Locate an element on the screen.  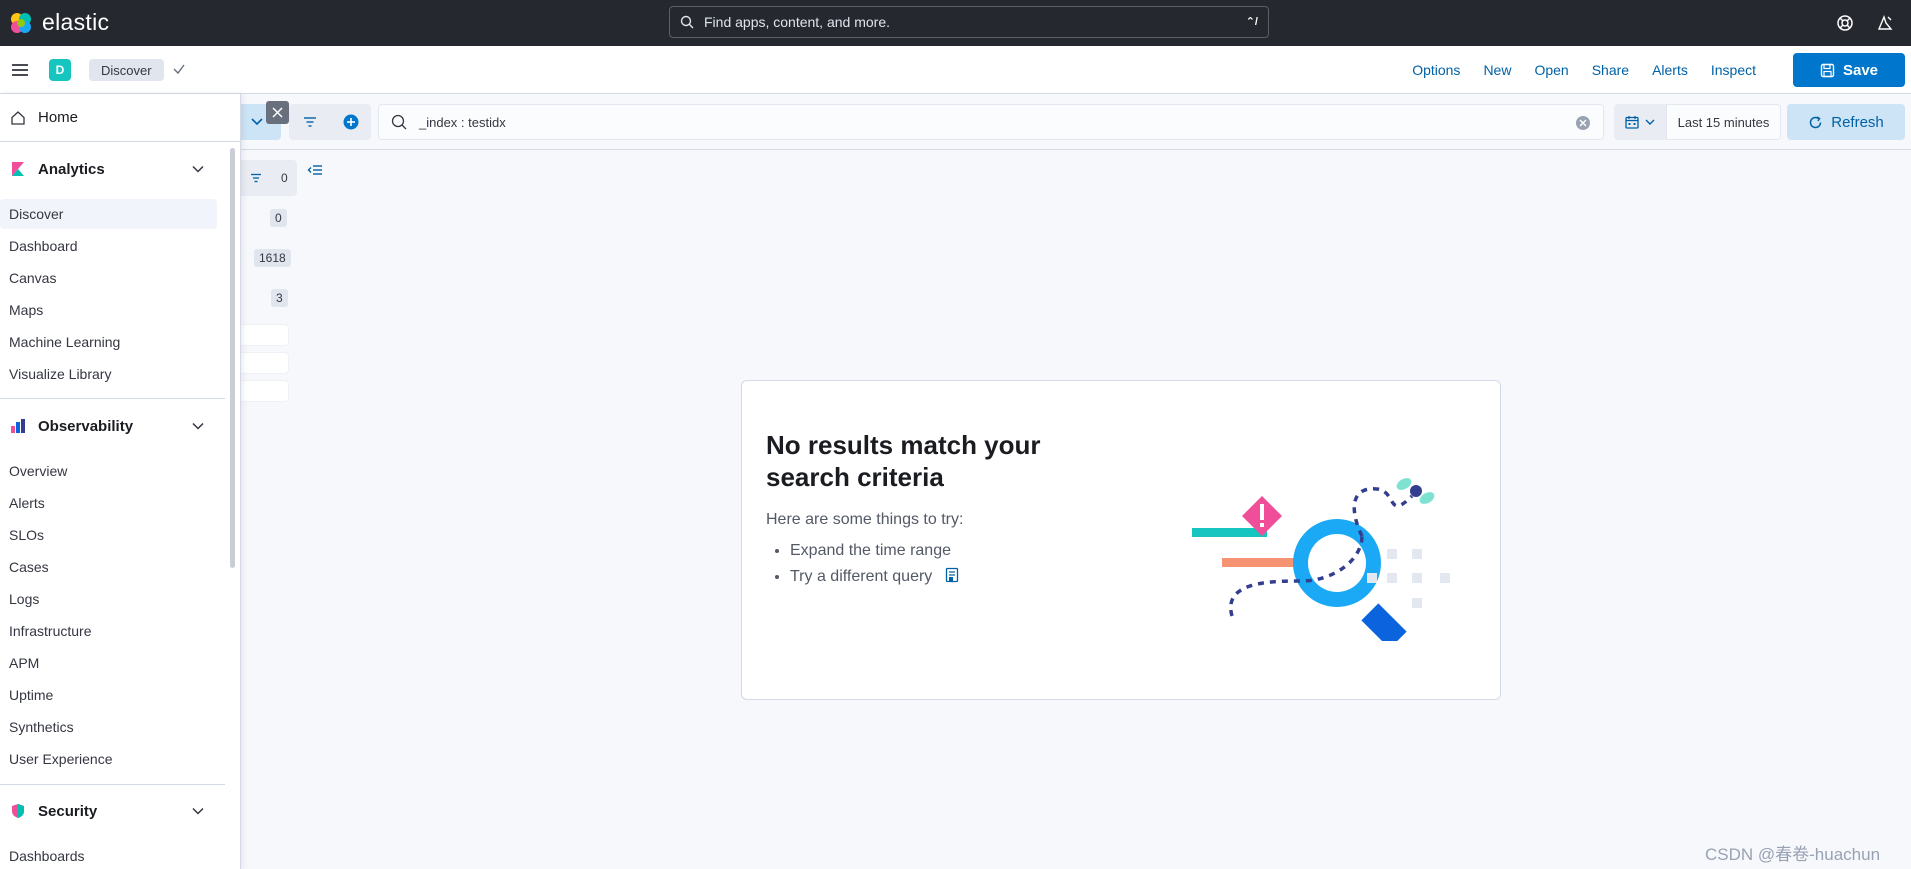
close-nav-button is located at coordinates (277, 112).